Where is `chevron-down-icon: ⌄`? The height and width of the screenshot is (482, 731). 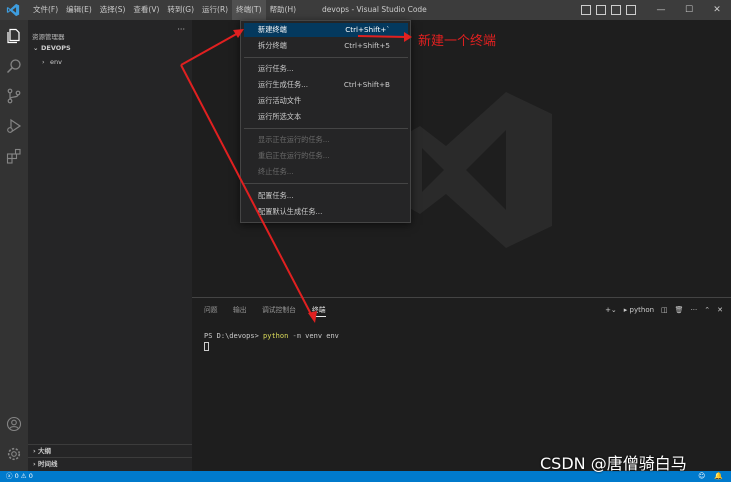
chevron-down-icon: ⌄ is located at coordinates (36, 48).